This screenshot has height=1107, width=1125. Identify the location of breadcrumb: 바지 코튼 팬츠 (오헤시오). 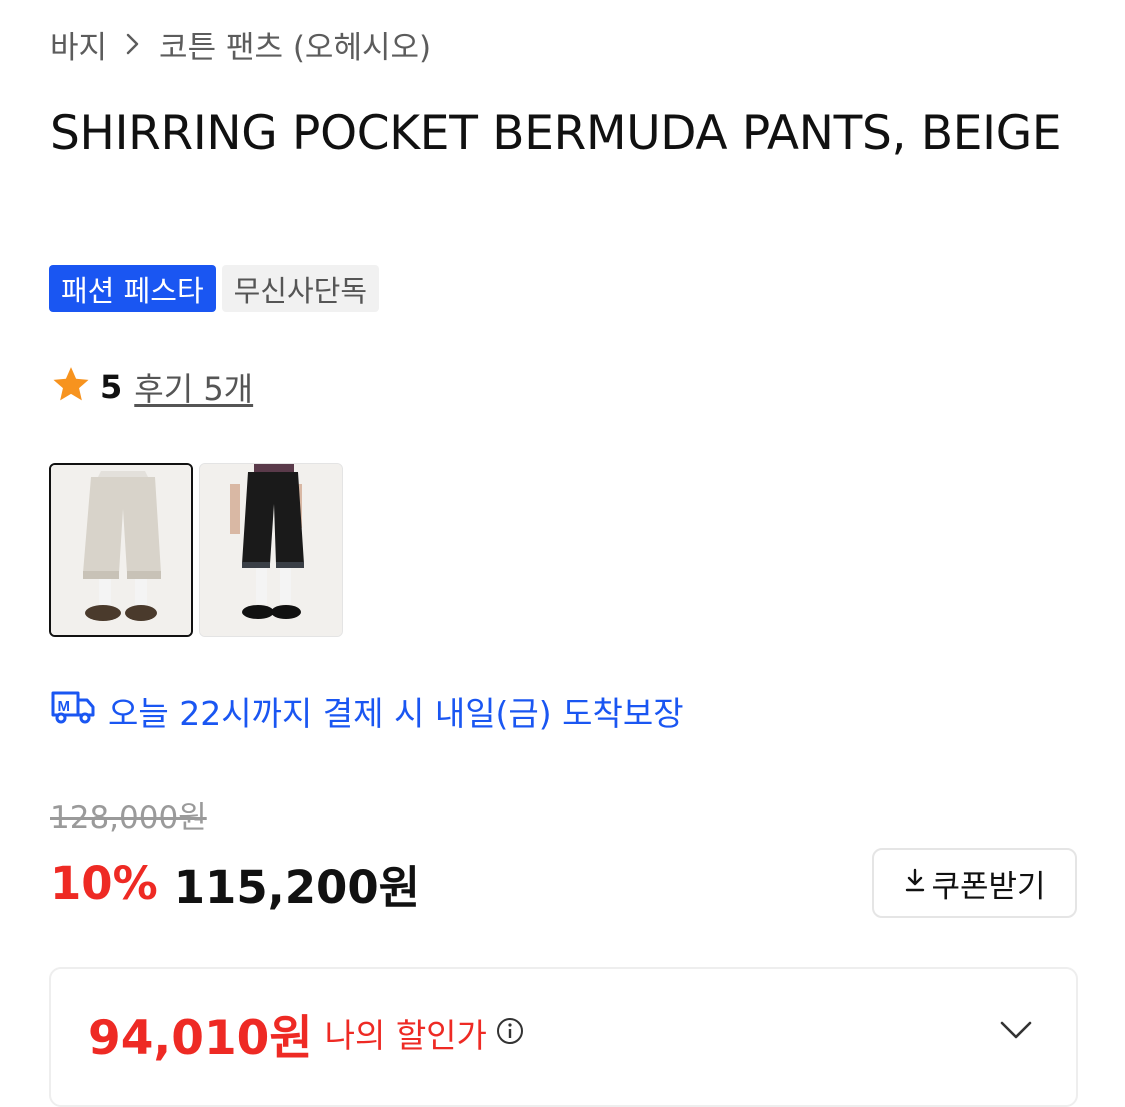
(240, 44).